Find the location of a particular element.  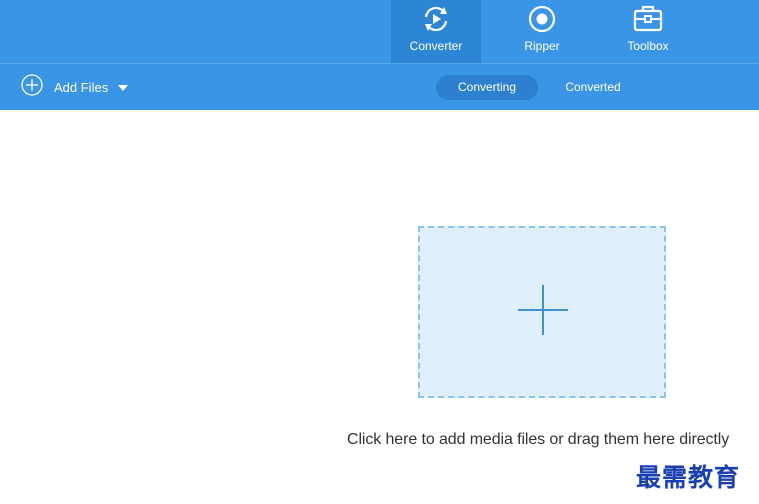

add-files-button: Add Files is located at coordinates (75, 87).